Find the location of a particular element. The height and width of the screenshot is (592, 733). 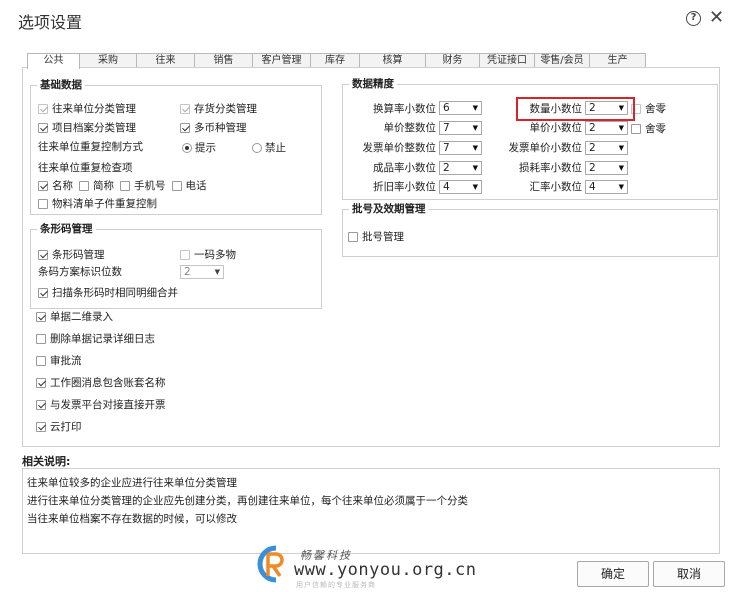

price-rounding-option: 舍零 is located at coordinates (648, 128).